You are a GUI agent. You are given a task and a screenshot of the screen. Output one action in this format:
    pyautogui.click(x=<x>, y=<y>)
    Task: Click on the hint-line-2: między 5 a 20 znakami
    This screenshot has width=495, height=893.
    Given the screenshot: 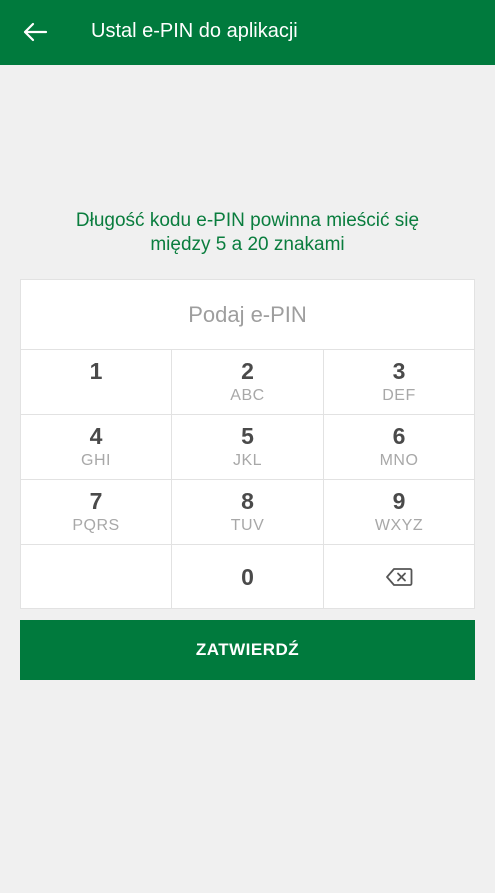 What is the action you would take?
    pyautogui.click(x=247, y=244)
    